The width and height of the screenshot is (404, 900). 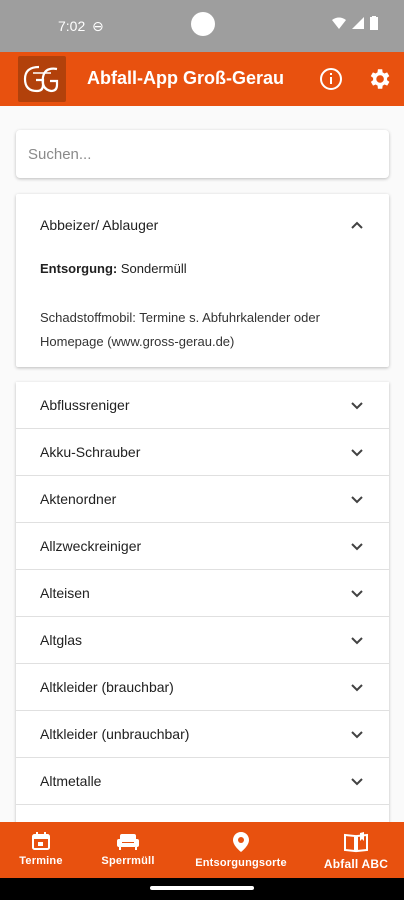 What do you see at coordinates (91, 546) in the screenshot?
I see `list-item-label: Allzweckreiniger` at bounding box center [91, 546].